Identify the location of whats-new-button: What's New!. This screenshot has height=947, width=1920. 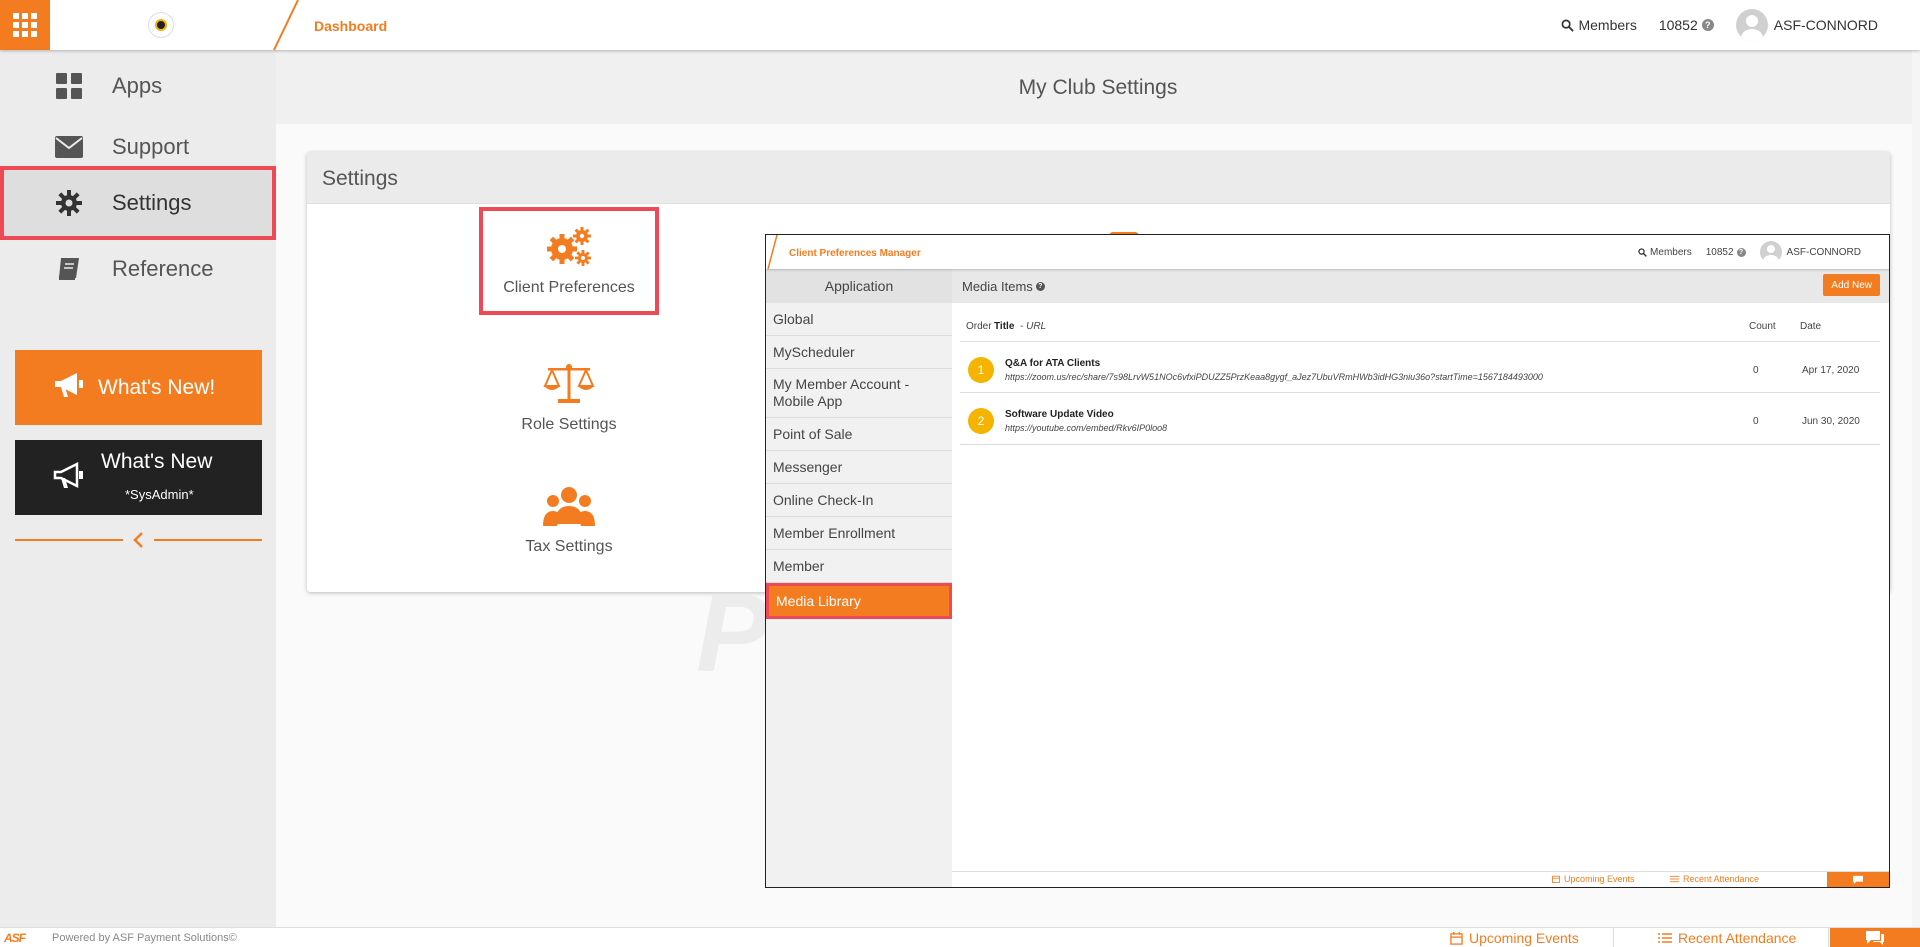
(138, 387).